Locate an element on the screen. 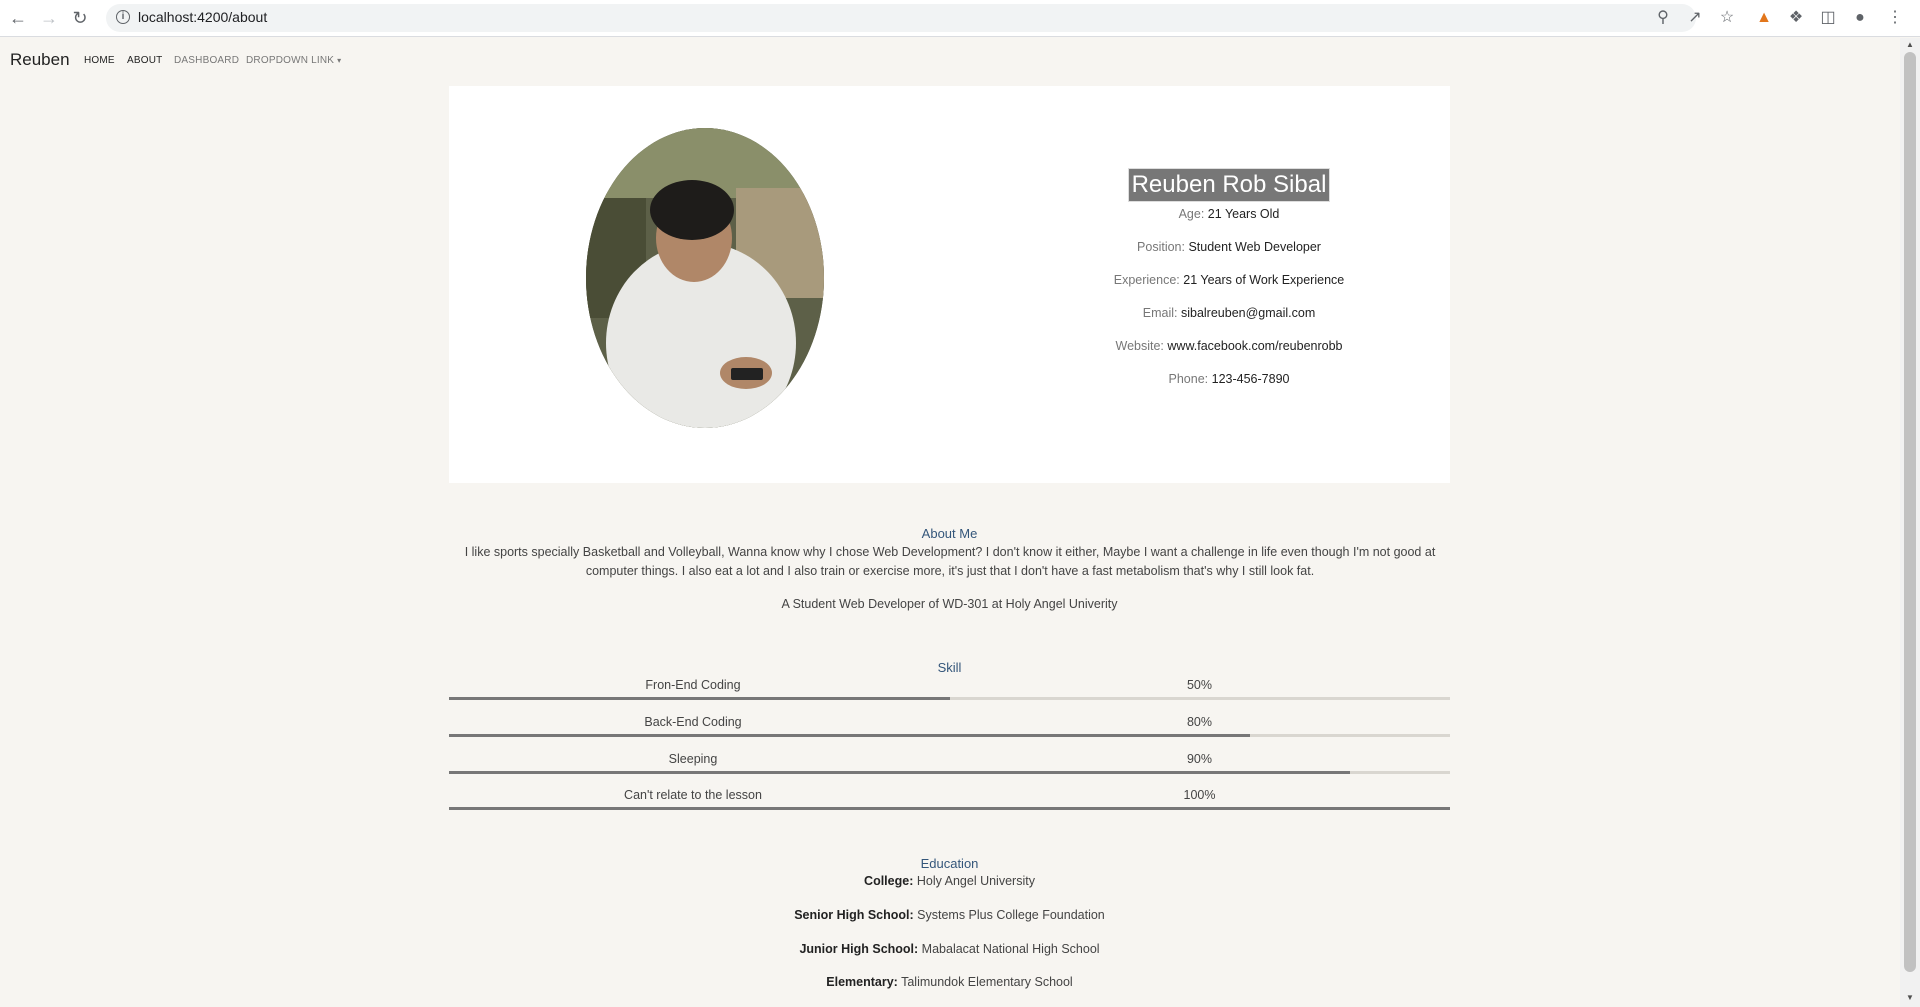 Image resolution: width=1920 pixels, height=1007 pixels. skill-row: Sleeping 90% is located at coordinates (949, 767).